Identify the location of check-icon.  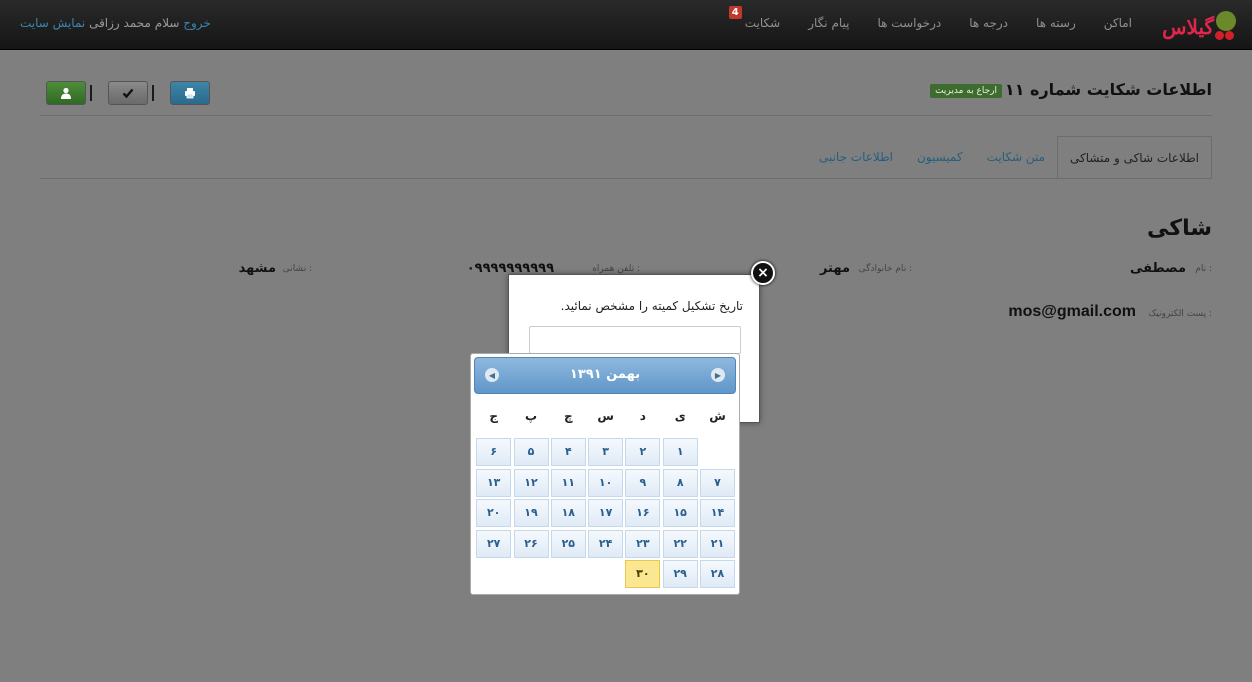
(128, 93).